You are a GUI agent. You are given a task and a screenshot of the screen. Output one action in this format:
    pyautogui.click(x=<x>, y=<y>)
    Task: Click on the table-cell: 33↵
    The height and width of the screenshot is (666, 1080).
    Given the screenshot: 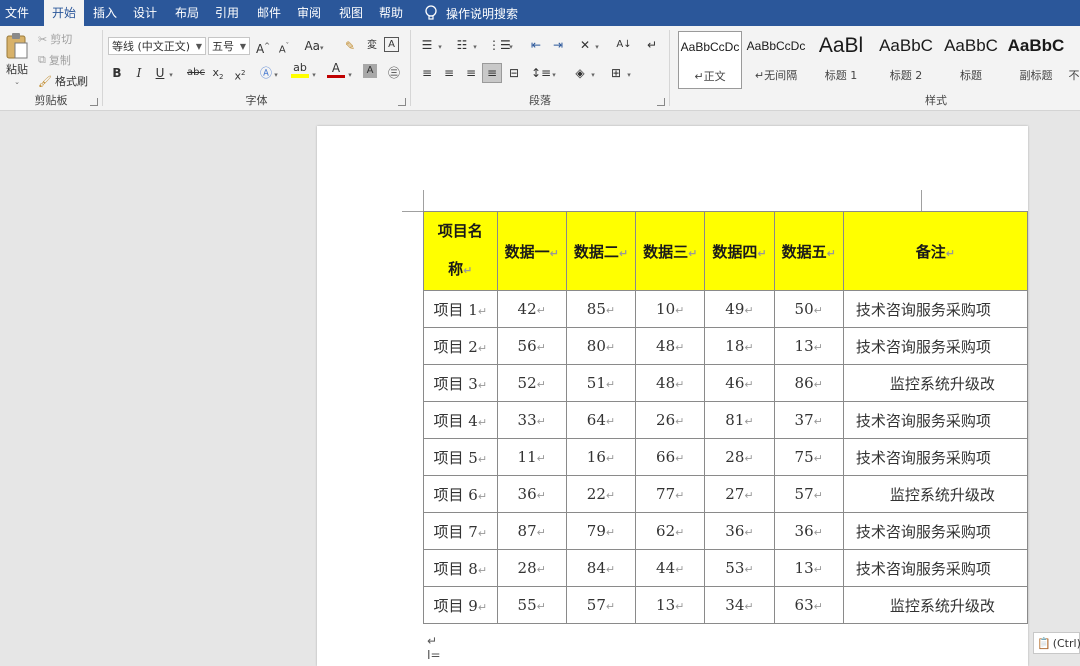 What is the action you would take?
    pyautogui.click(x=531, y=420)
    